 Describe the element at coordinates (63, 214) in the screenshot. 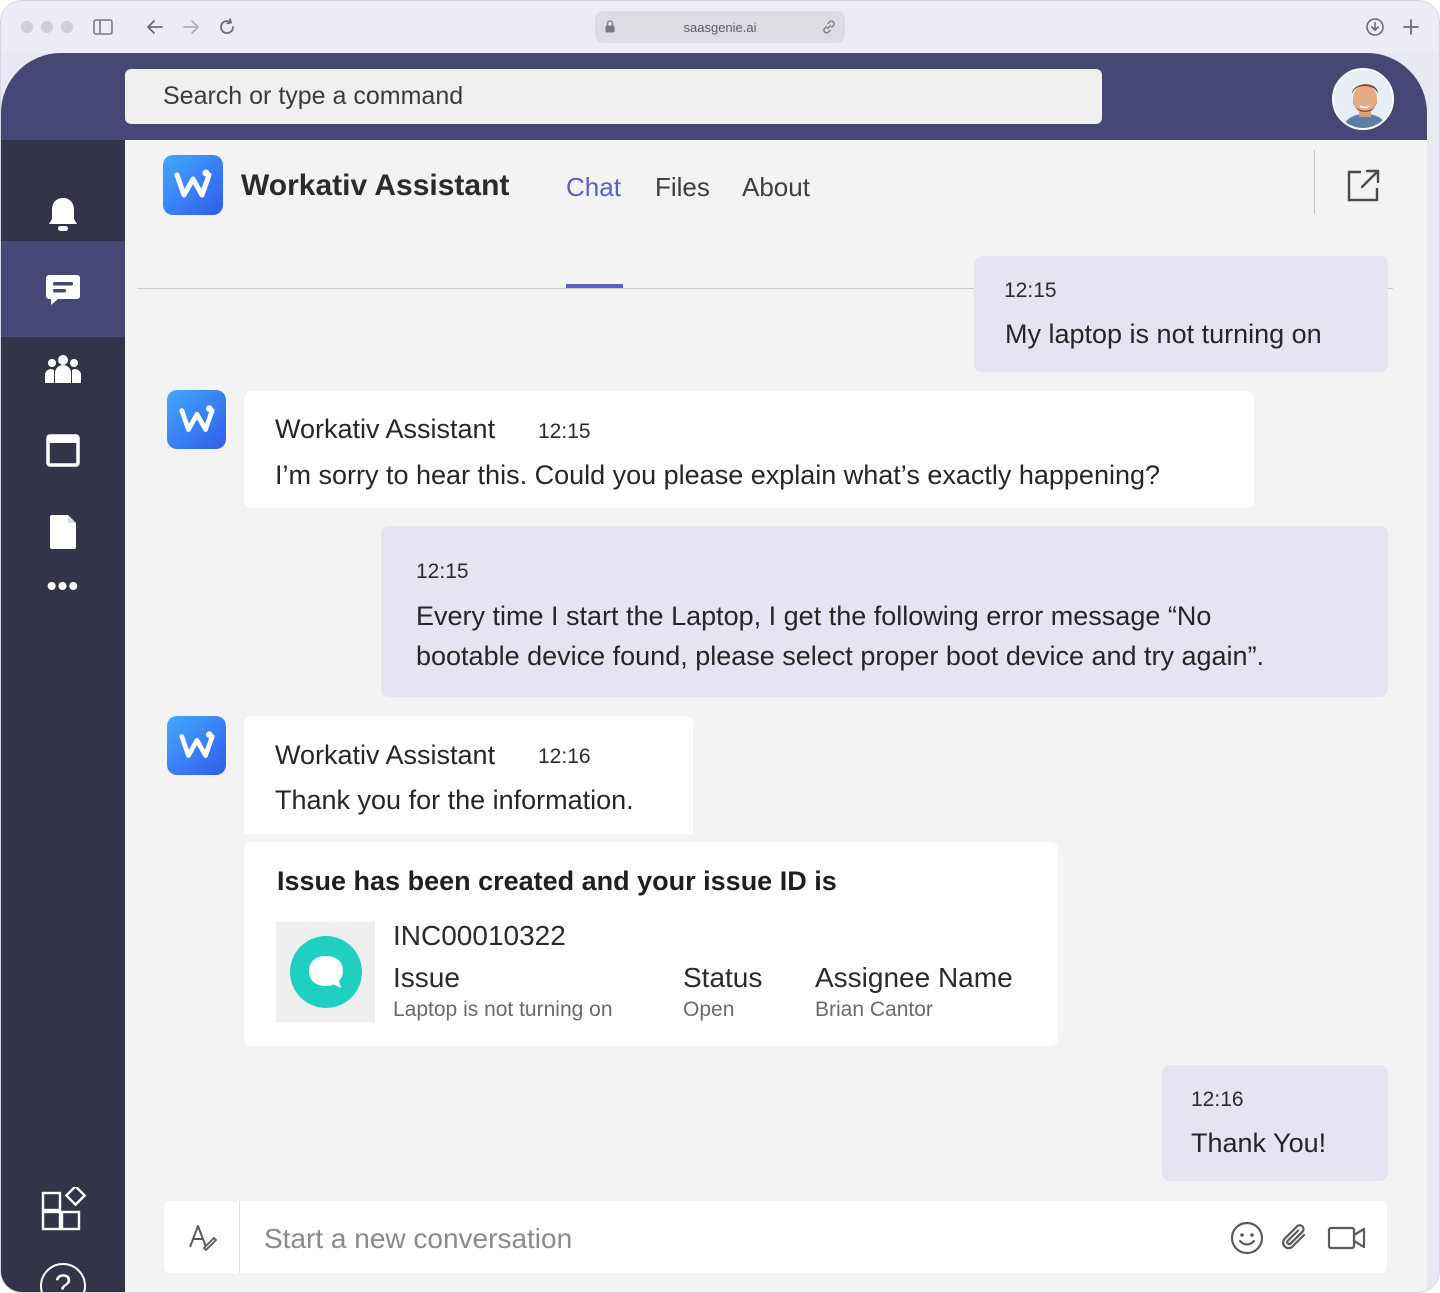

I see `bell-icon` at that location.